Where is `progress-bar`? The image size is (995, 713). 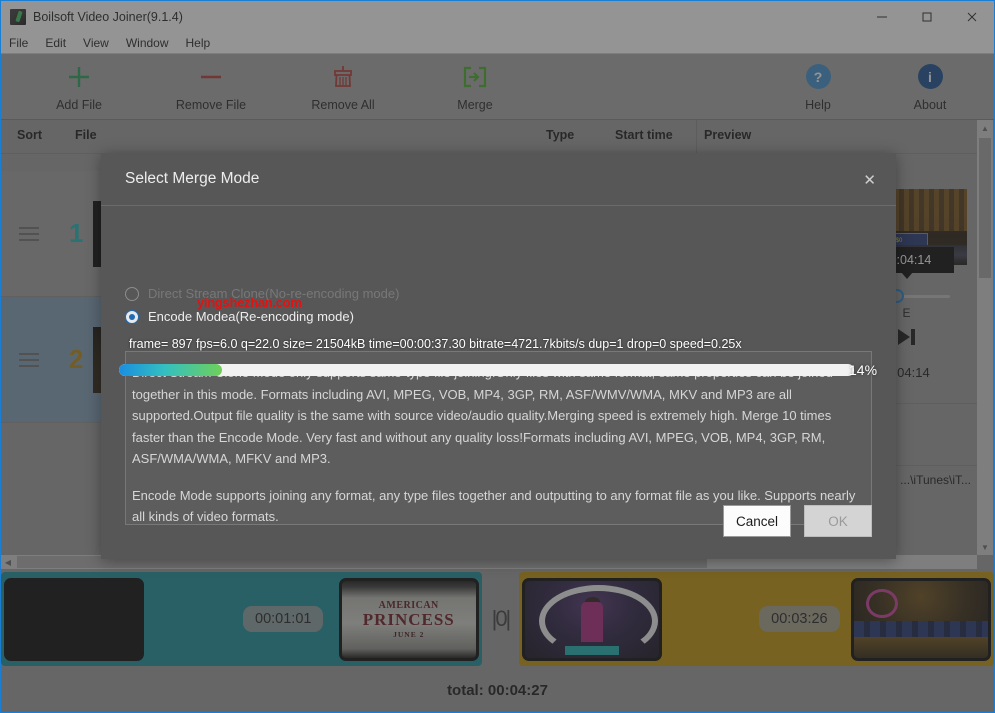 progress-bar is located at coordinates (486, 370).